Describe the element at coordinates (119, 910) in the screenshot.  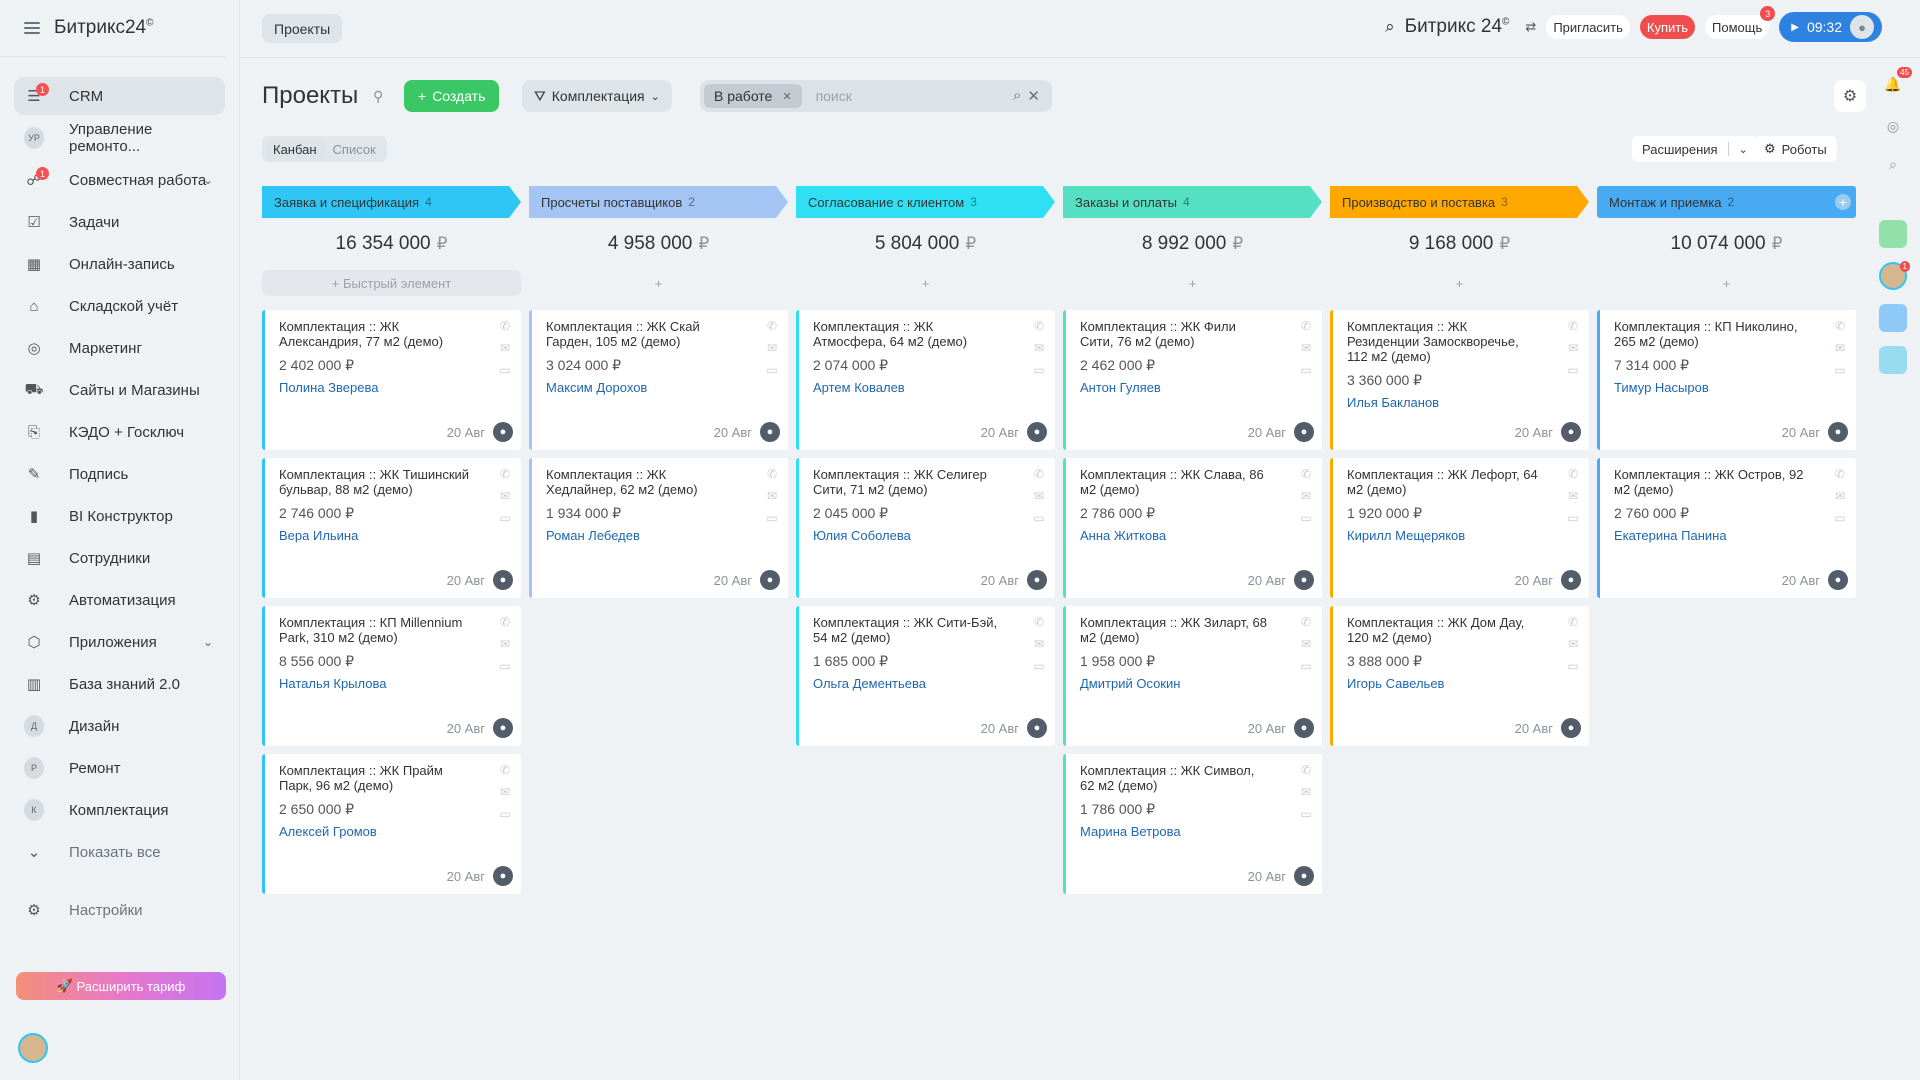
I see `sidebar-item-settings: ⚙ Настройки` at that location.